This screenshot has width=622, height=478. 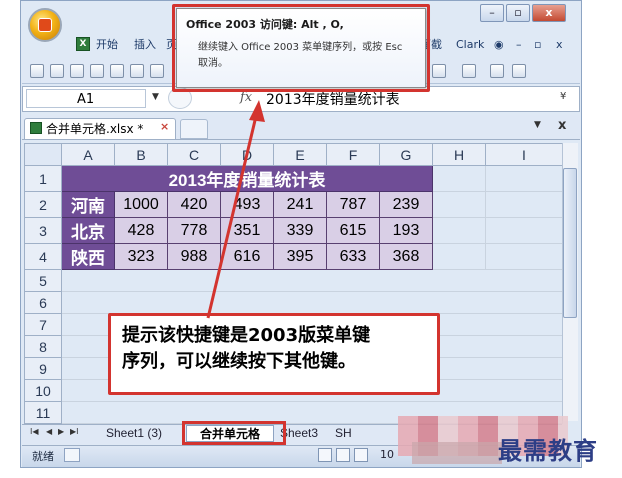 I want to click on column-header: A, so click(x=88, y=154).